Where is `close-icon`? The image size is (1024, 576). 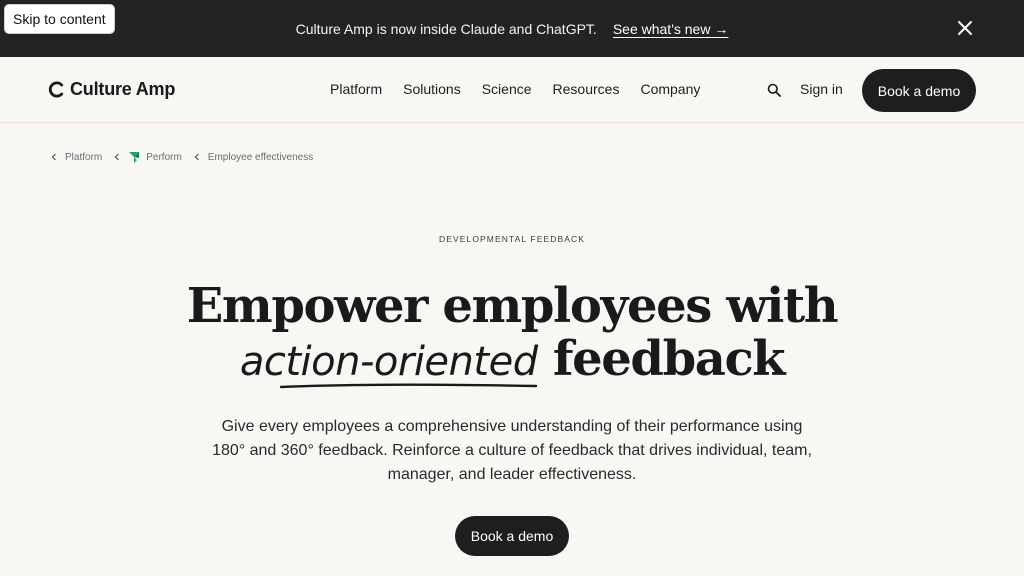 close-icon is located at coordinates (965, 28).